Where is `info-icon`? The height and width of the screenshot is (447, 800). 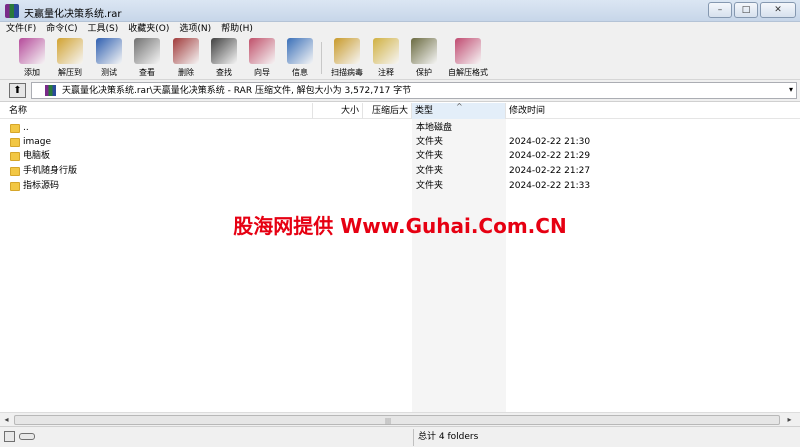
info-icon is located at coordinates (300, 51).